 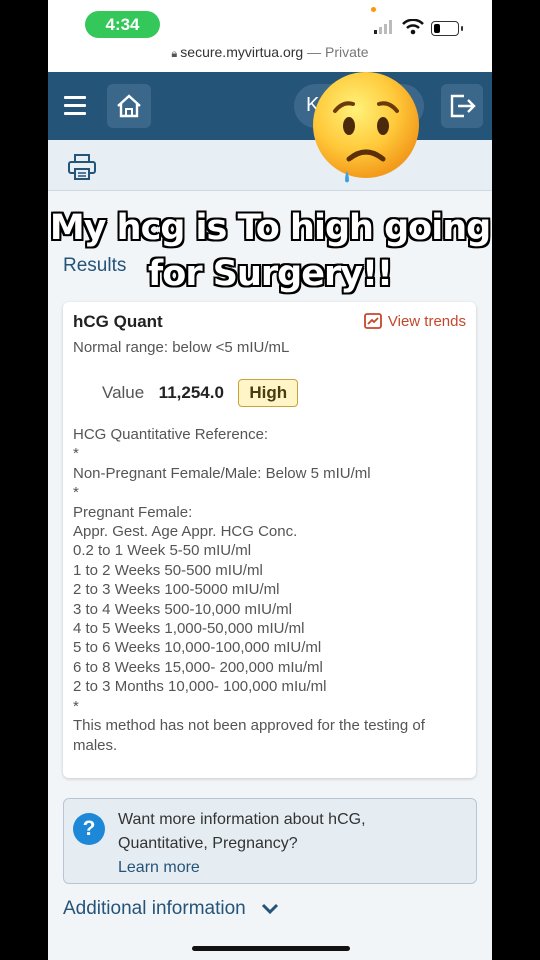 What do you see at coordinates (168, 570) in the screenshot?
I see `reference-line: 1 to 2 Weeks 50-500 mIU/ml` at bounding box center [168, 570].